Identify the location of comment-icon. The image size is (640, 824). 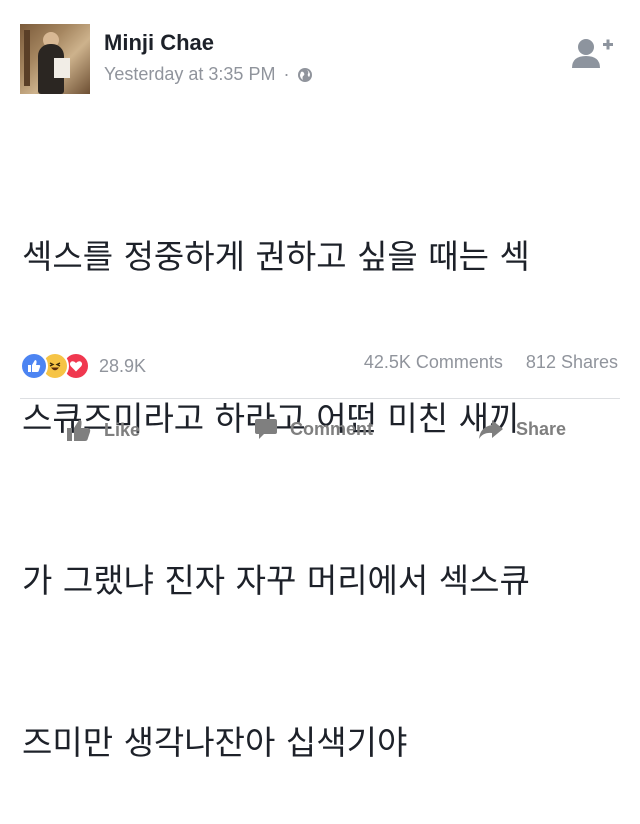
(266, 429).